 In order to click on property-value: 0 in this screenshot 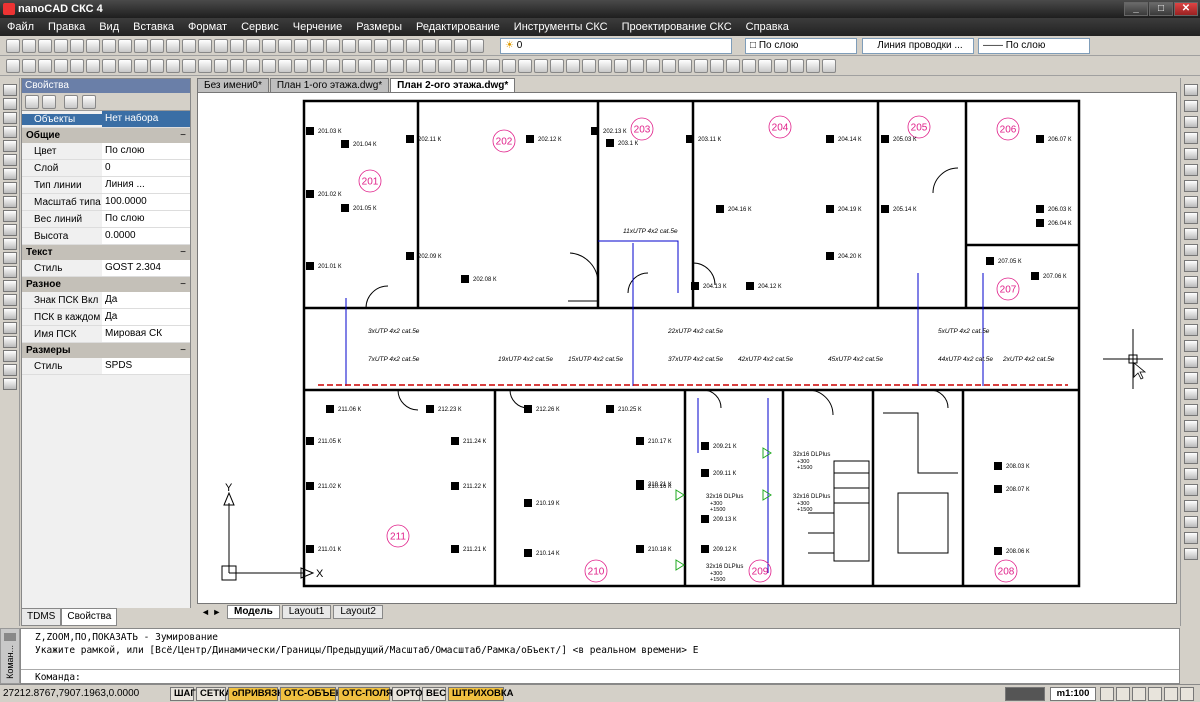, I will do `click(146, 168)`.